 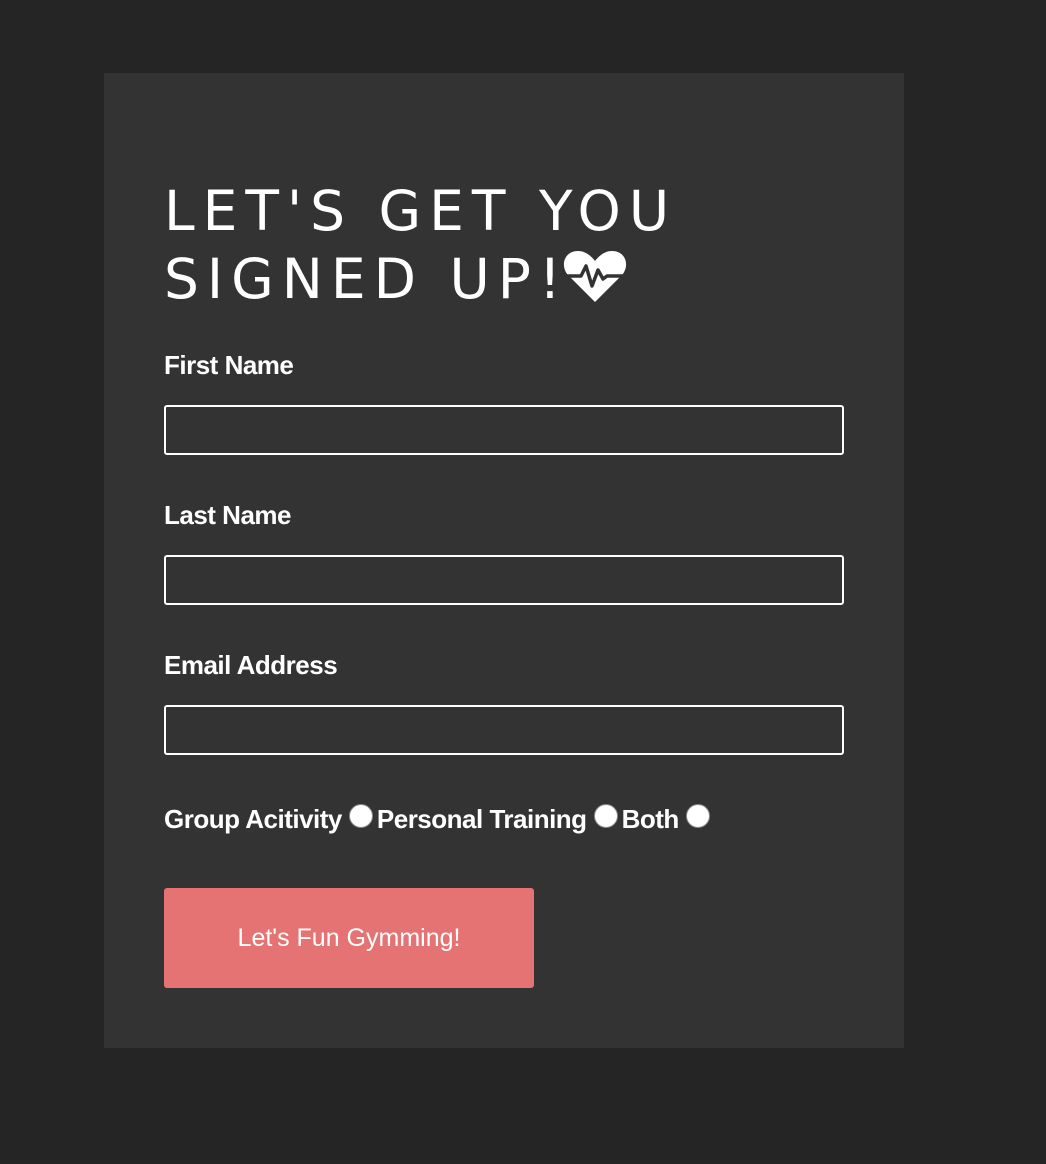 What do you see at coordinates (360, 816) in the screenshot?
I see `group-activity-radio` at bounding box center [360, 816].